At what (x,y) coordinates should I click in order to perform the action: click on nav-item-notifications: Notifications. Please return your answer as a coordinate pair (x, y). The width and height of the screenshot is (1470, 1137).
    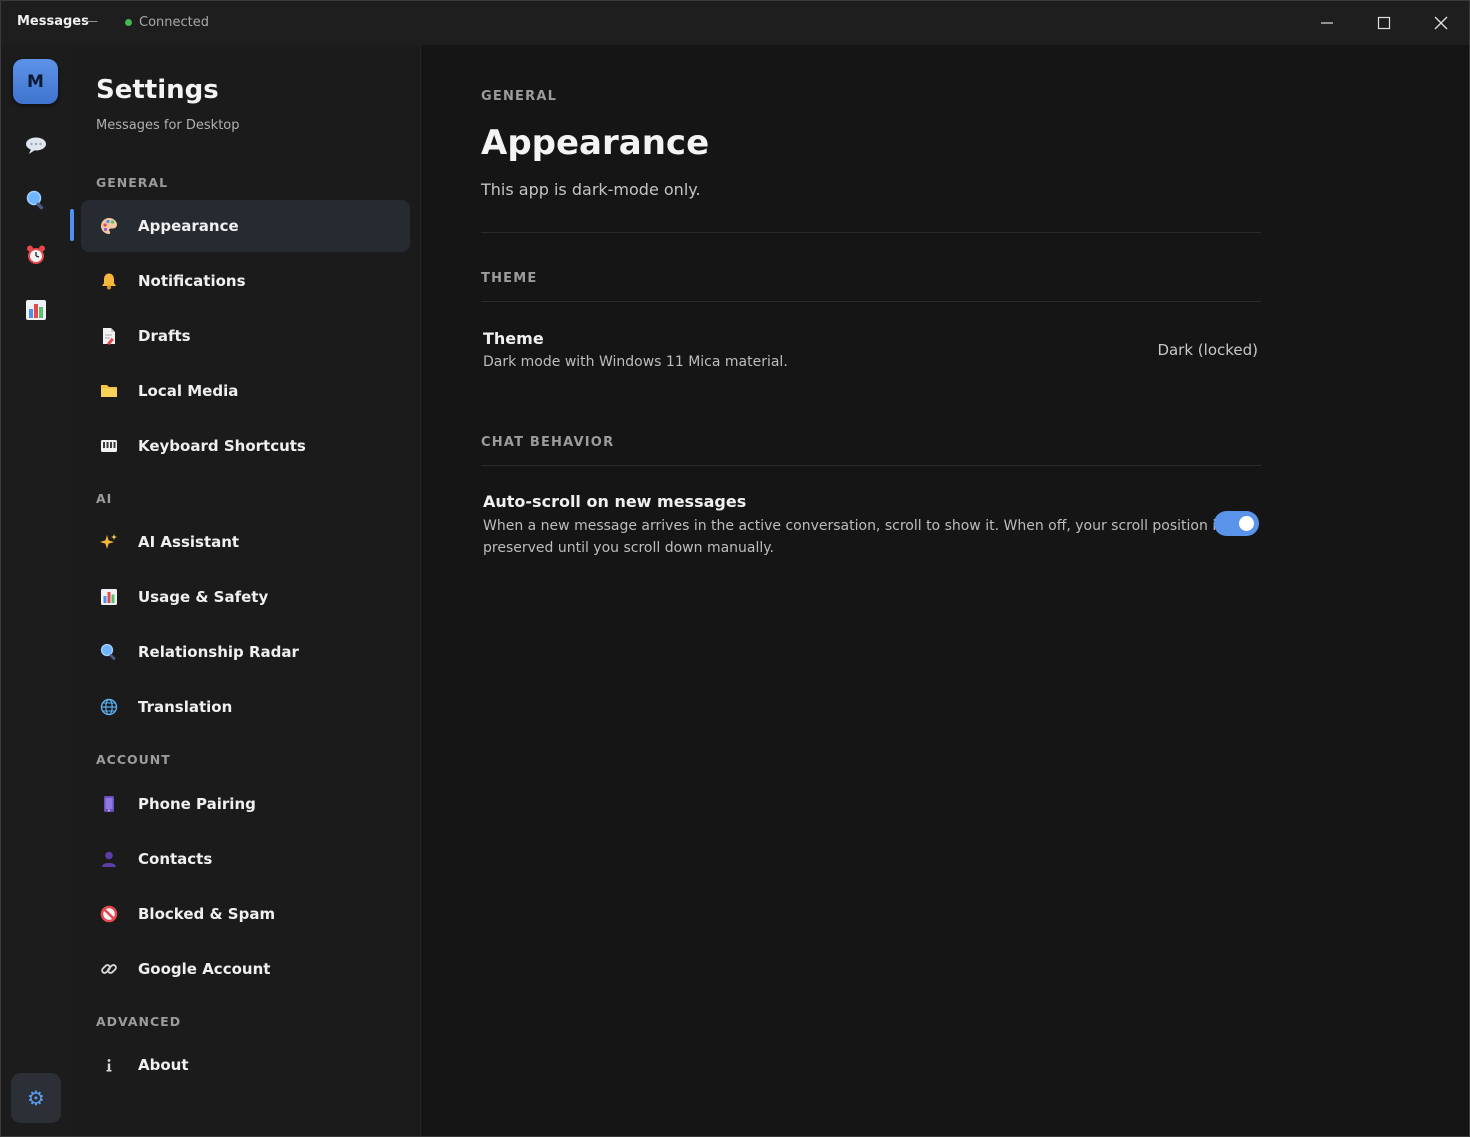
    Looking at the image, I should click on (245, 281).